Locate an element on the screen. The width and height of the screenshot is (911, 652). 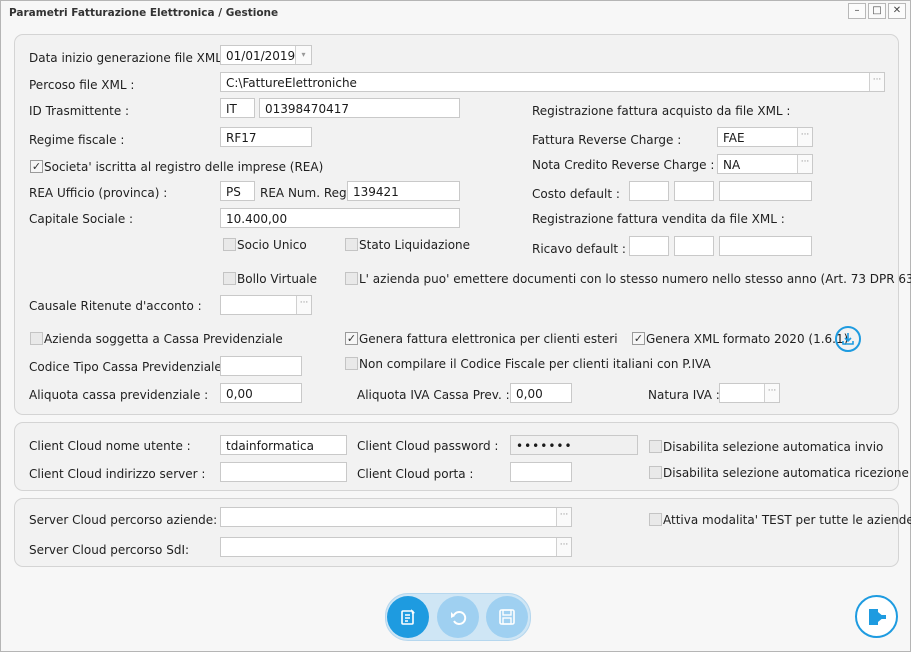
download-icon is located at coordinates (848, 339).